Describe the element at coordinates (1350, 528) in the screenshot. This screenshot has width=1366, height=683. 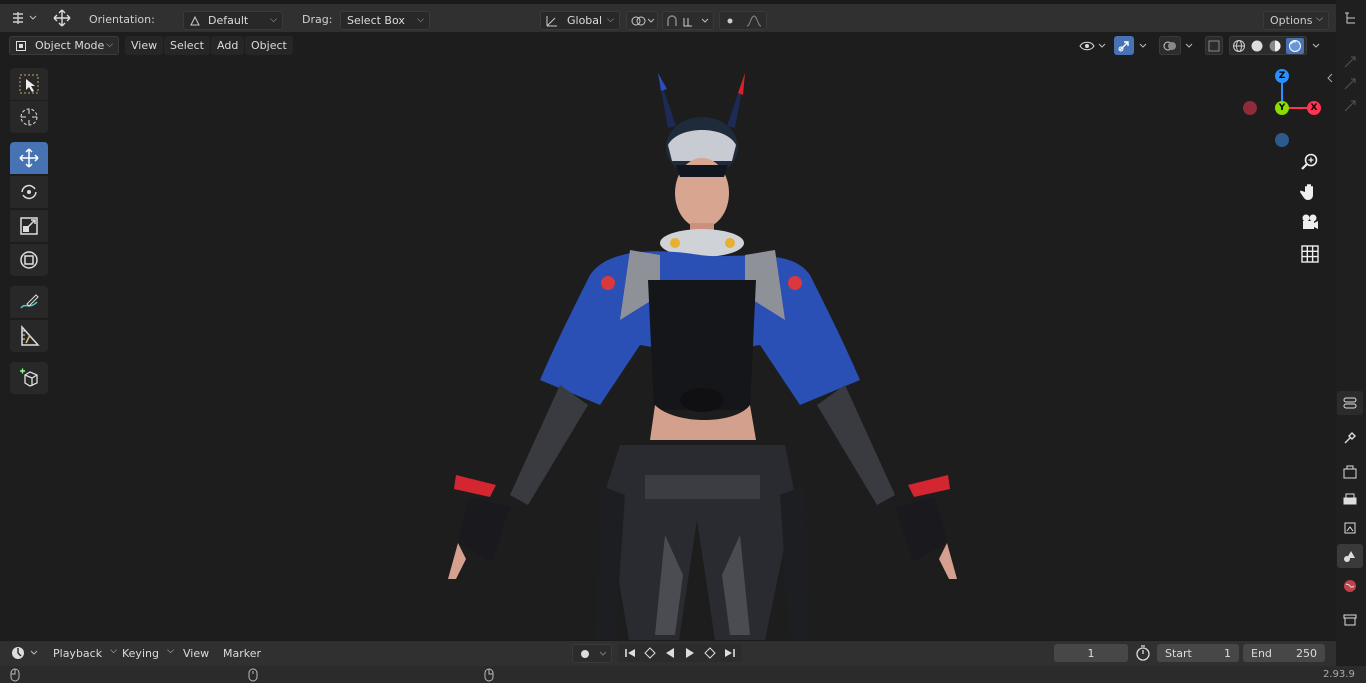
I see `view-layer-properties-icon` at that location.